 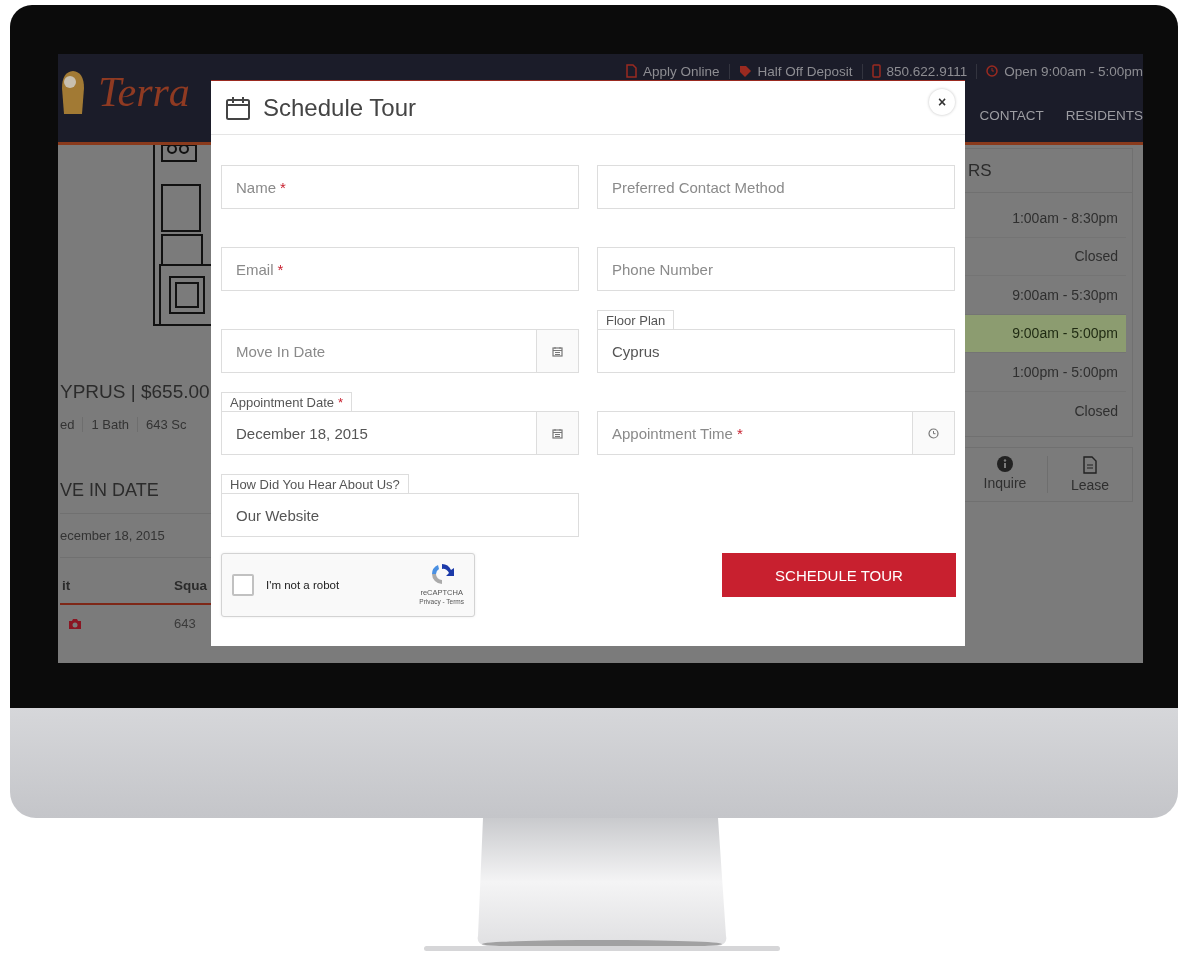 I want to click on input-field: Our Website, so click(x=400, y=515).